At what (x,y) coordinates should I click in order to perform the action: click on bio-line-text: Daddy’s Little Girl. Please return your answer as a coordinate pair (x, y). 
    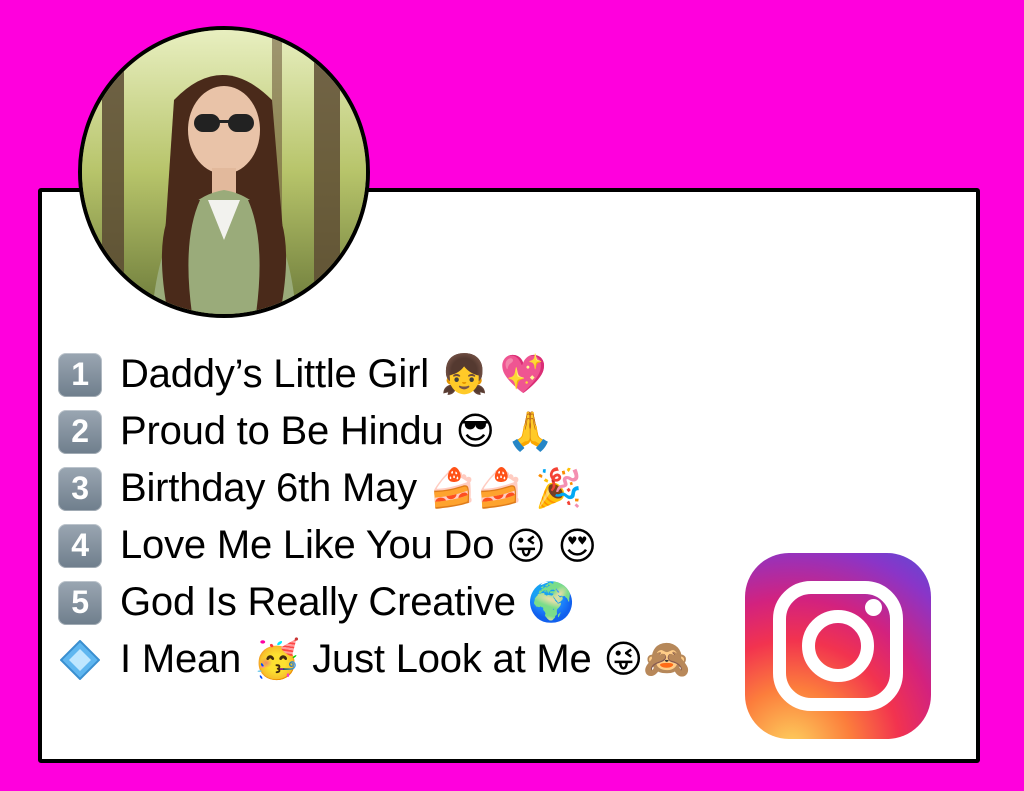
    Looking at the image, I should click on (274, 374).